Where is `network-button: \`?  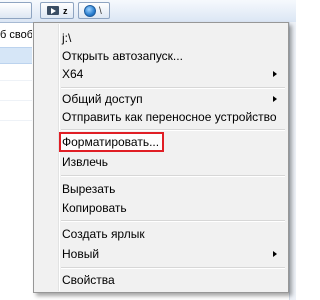 network-button: \ is located at coordinates (94, 10).